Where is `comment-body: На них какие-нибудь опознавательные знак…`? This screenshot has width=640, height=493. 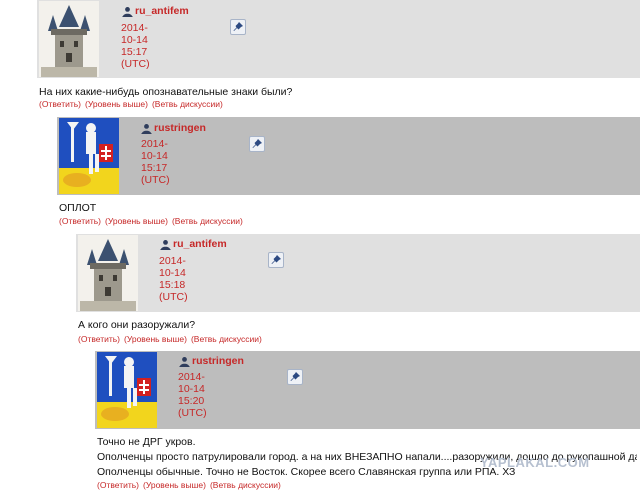 comment-body: На них какие-нибудь опознавательные знак… is located at coordinates (166, 92).